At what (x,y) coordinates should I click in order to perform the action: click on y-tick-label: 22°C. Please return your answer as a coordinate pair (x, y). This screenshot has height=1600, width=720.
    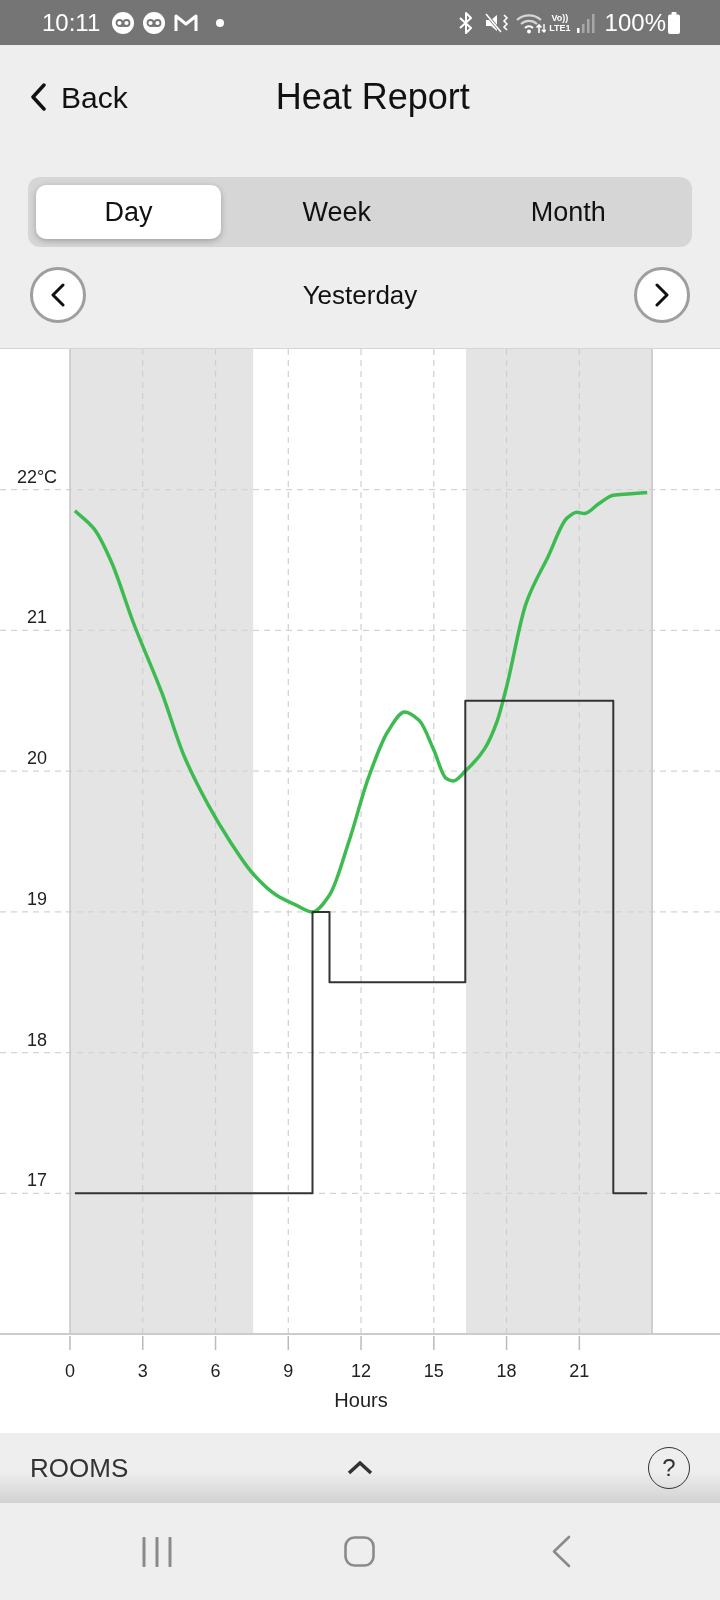
    Looking at the image, I should click on (37, 476).